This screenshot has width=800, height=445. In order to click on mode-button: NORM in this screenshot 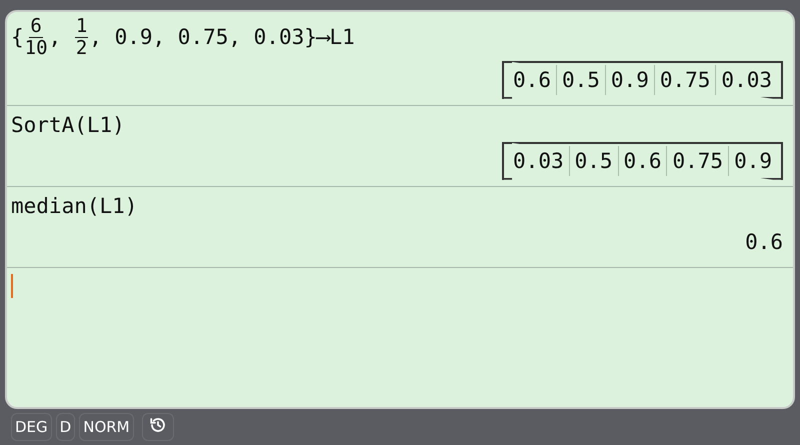, I will do `click(106, 427)`.